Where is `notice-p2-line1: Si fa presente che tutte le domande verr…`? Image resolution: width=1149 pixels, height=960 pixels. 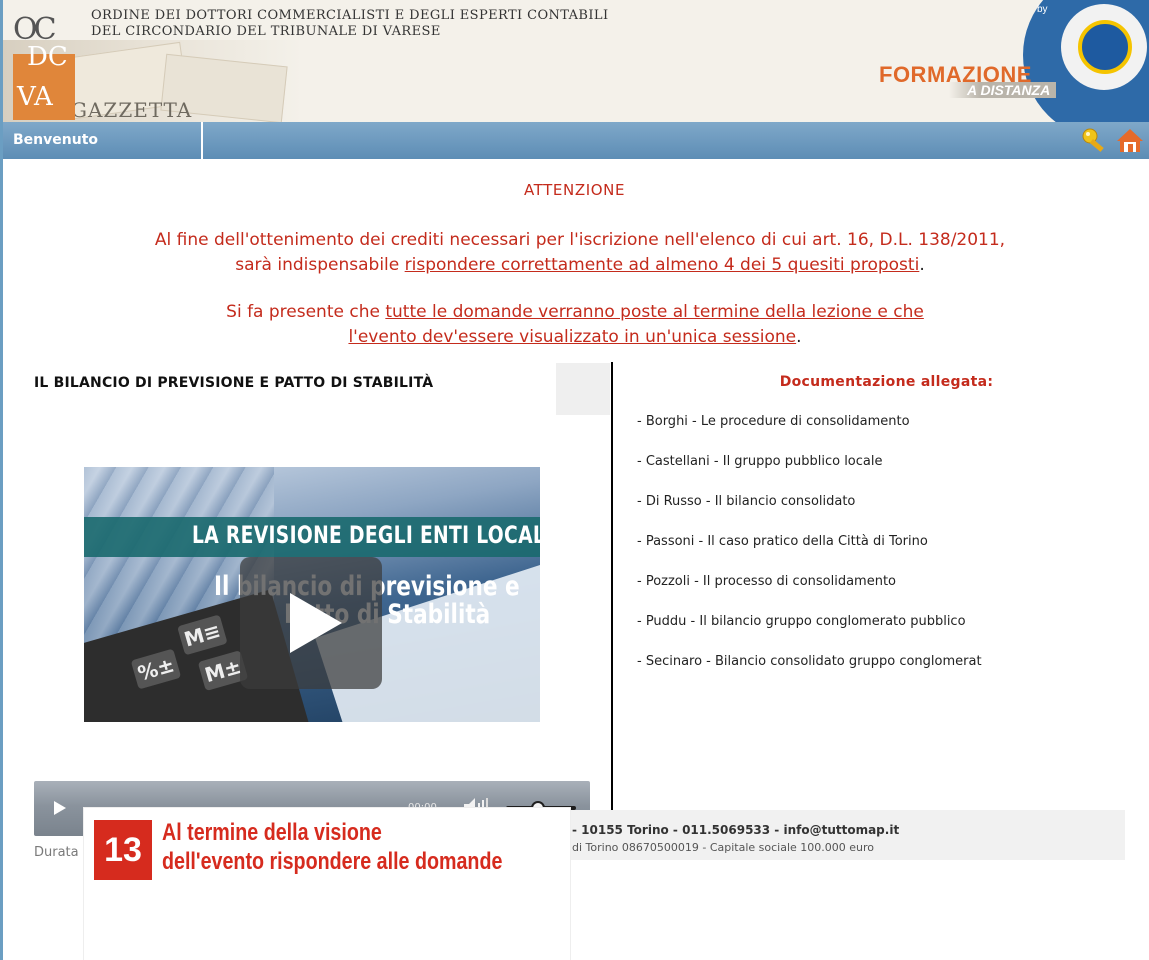
notice-p2-line1: Si fa presente che tutte le domande verr… is located at coordinates (575, 312).